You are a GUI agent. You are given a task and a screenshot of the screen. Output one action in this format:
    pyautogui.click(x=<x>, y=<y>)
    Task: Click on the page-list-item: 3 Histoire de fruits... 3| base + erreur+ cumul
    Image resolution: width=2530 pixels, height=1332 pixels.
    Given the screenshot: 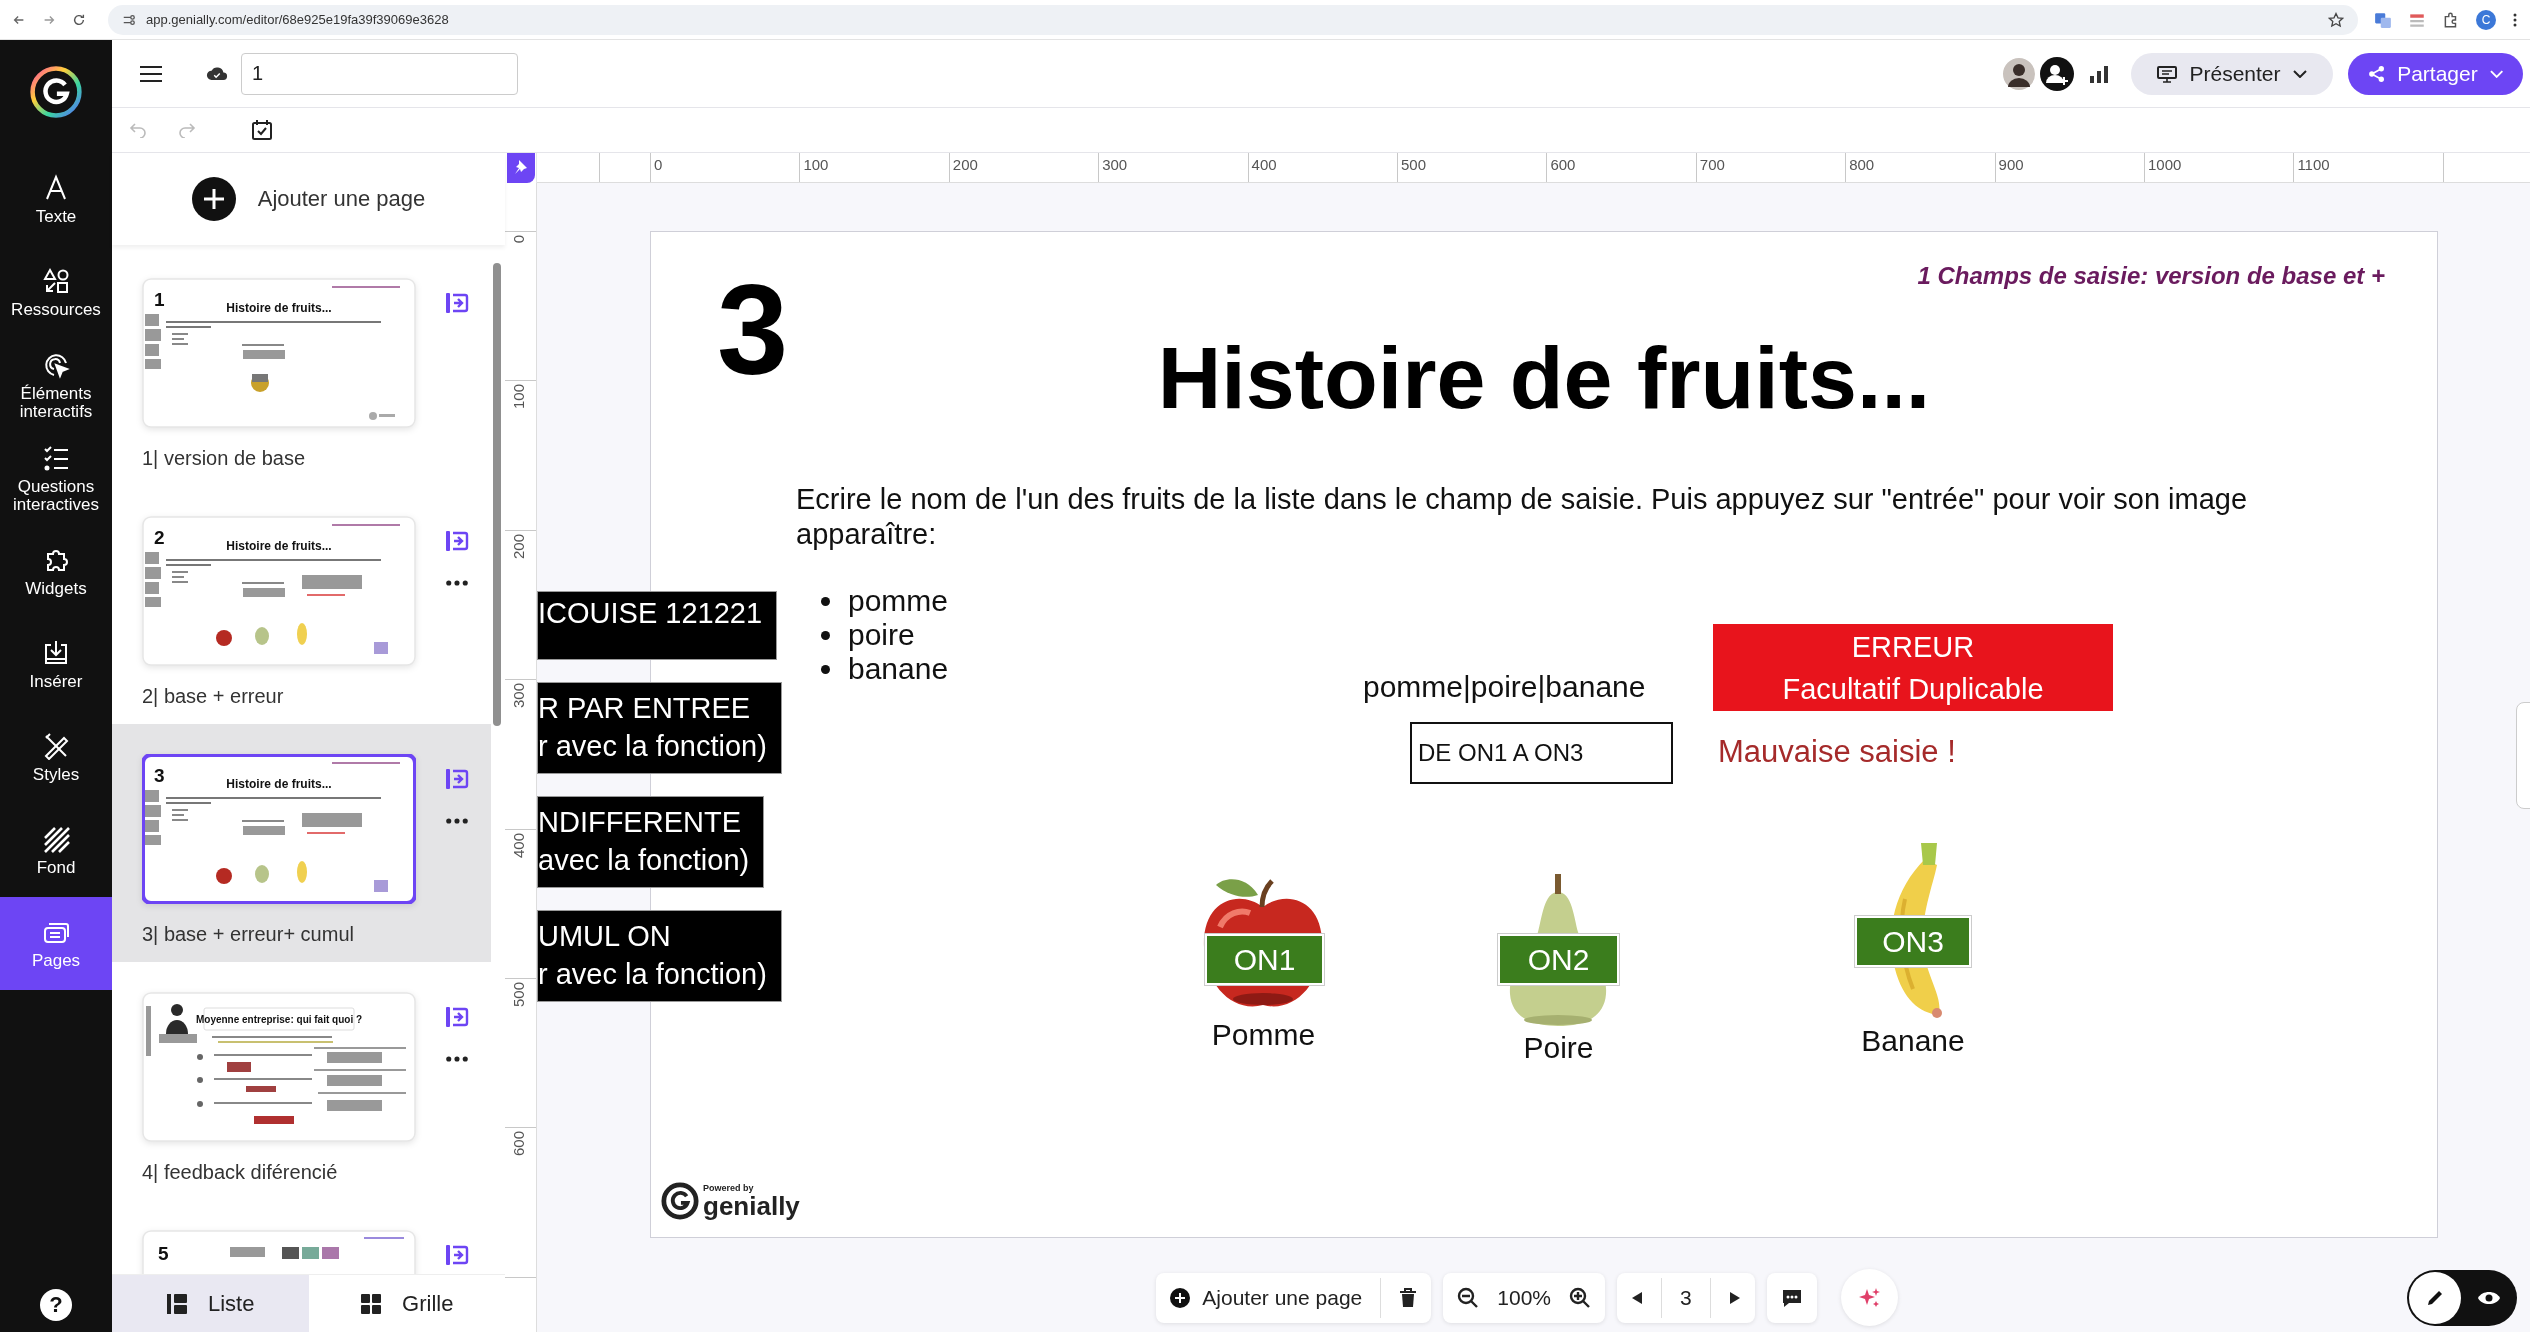 What is the action you would take?
    pyautogui.click(x=301, y=843)
    